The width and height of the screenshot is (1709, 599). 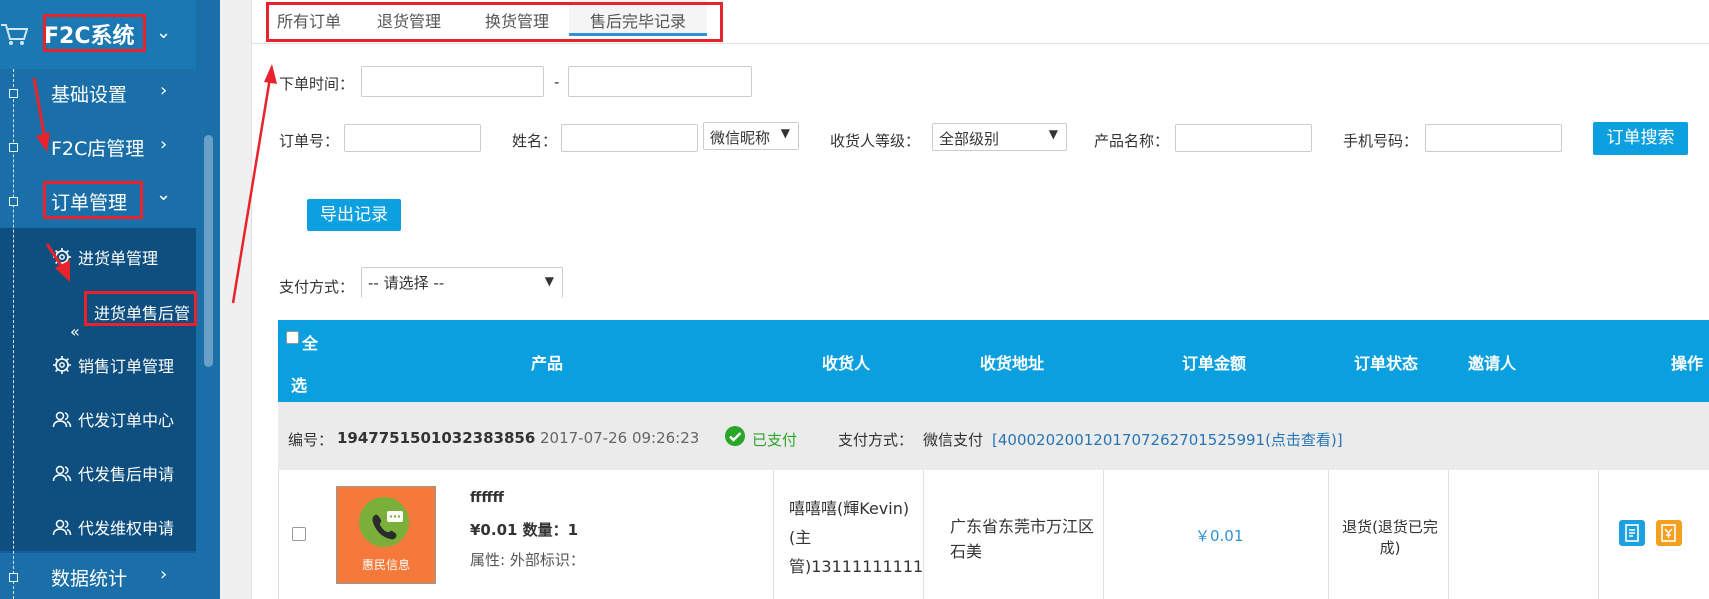 What do you see at coordinates (1640, 138) in the screenshot?
I see `order-search-button: 订单搜索` at bounding box center [1640, 138].